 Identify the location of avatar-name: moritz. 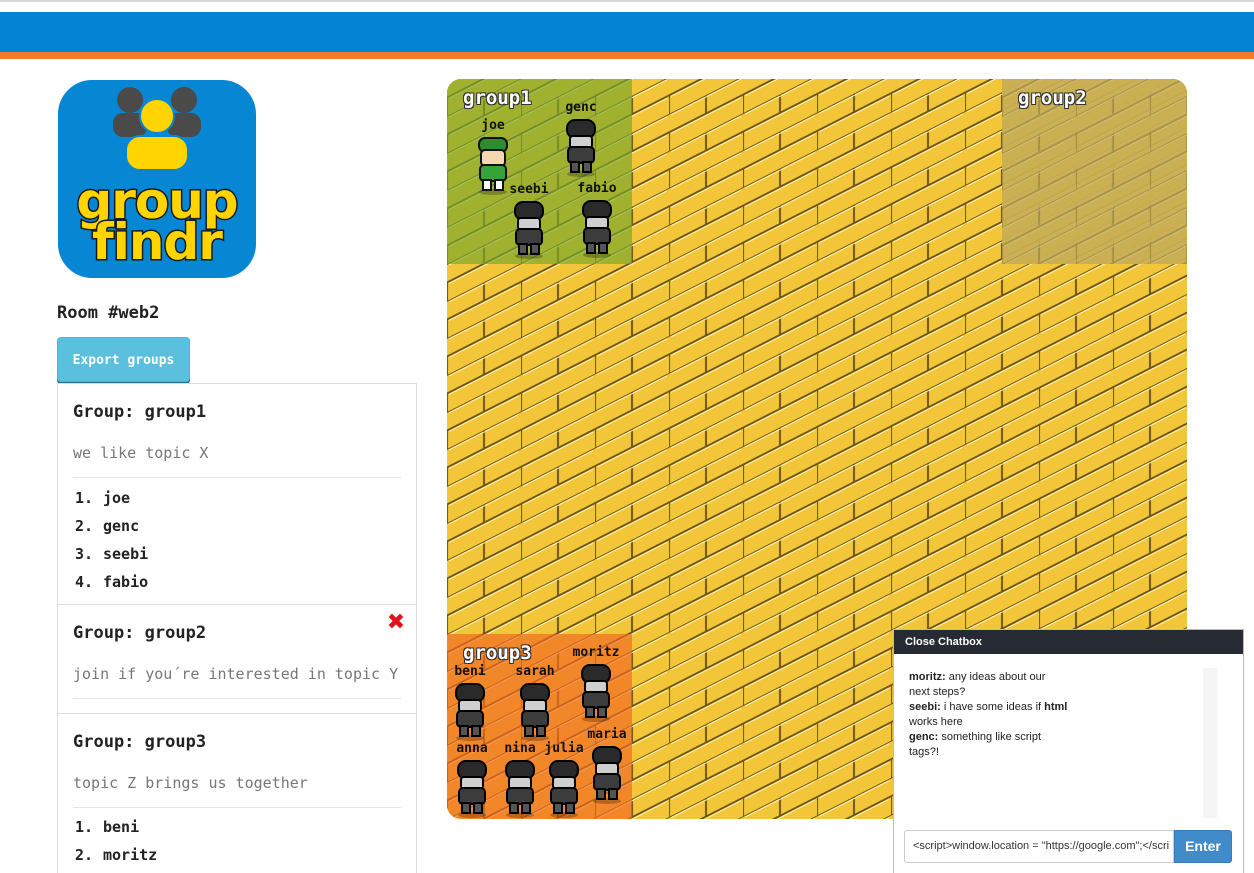
(596, 652).